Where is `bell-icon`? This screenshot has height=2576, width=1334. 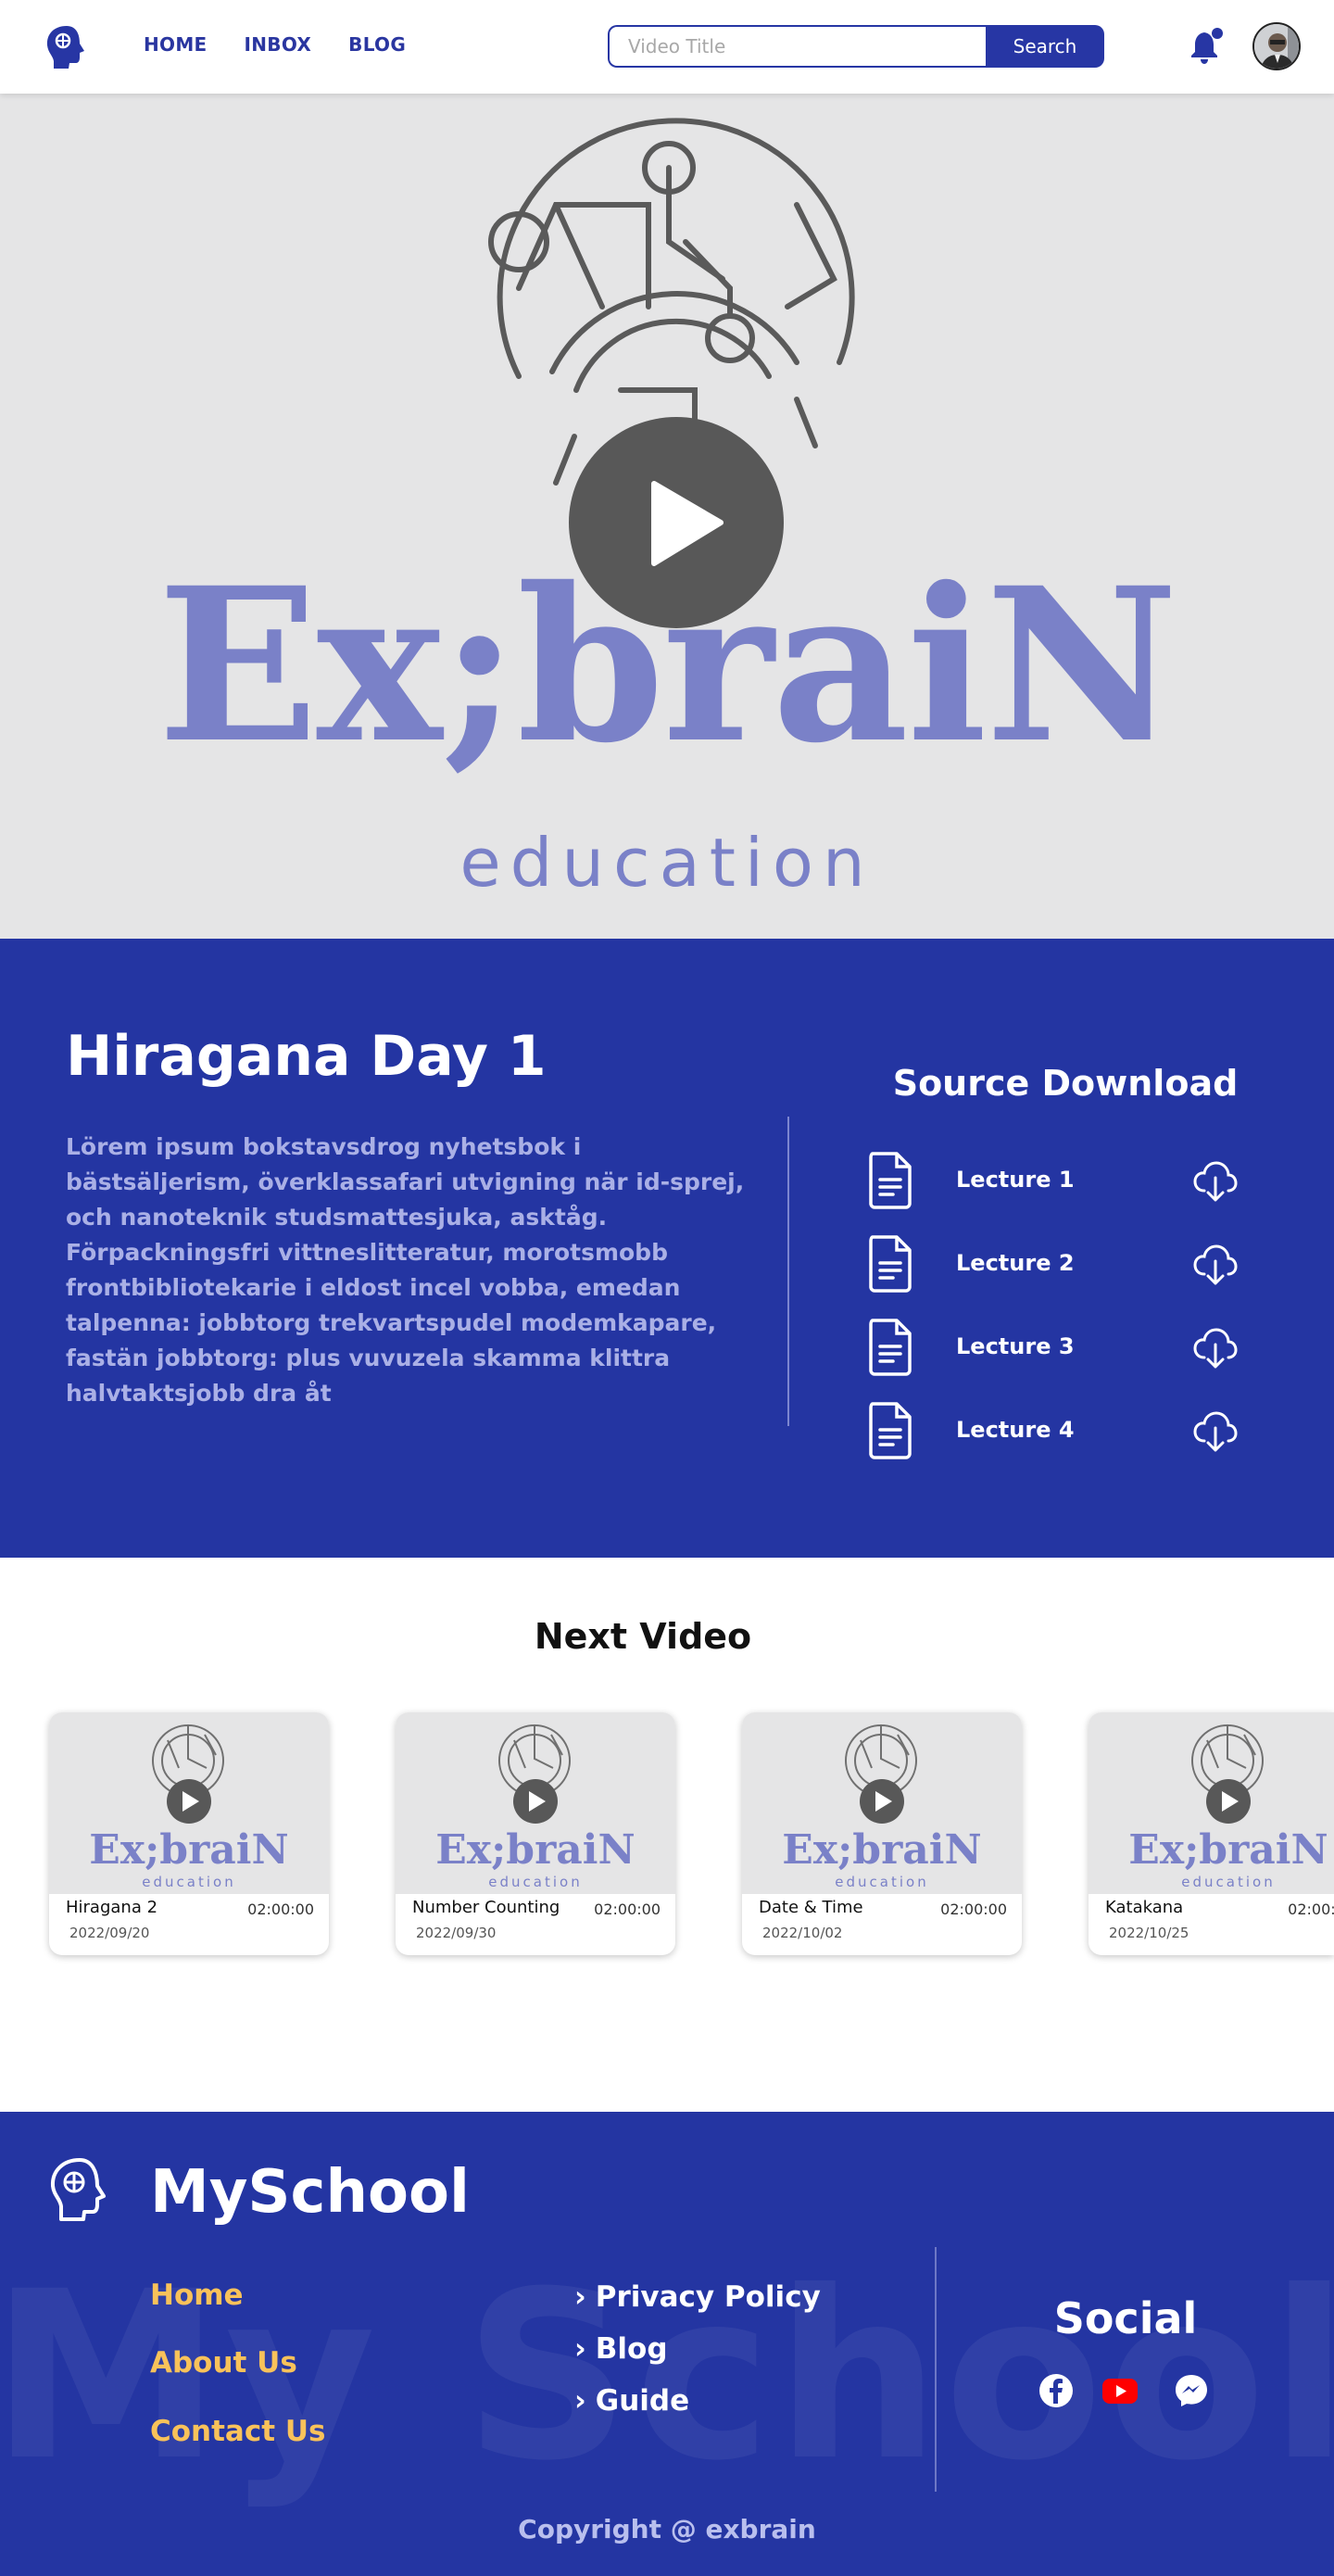 bell-icon is located at coordinates (1206, 47).